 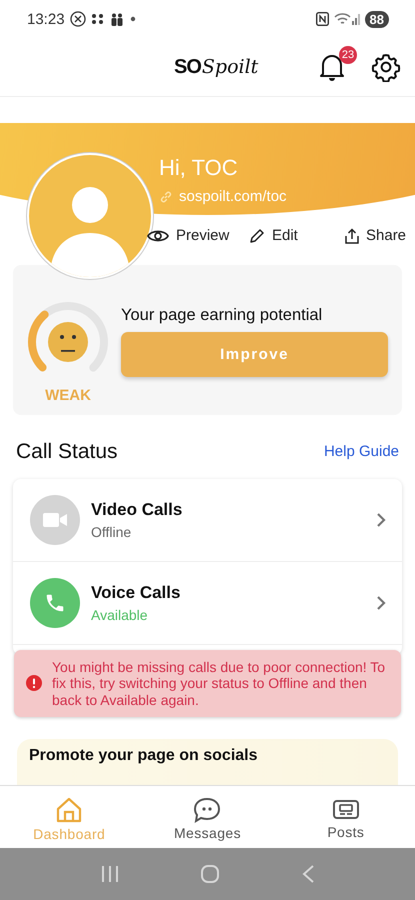 I want to click on battery-level: 88, so click(x=376, y=19).